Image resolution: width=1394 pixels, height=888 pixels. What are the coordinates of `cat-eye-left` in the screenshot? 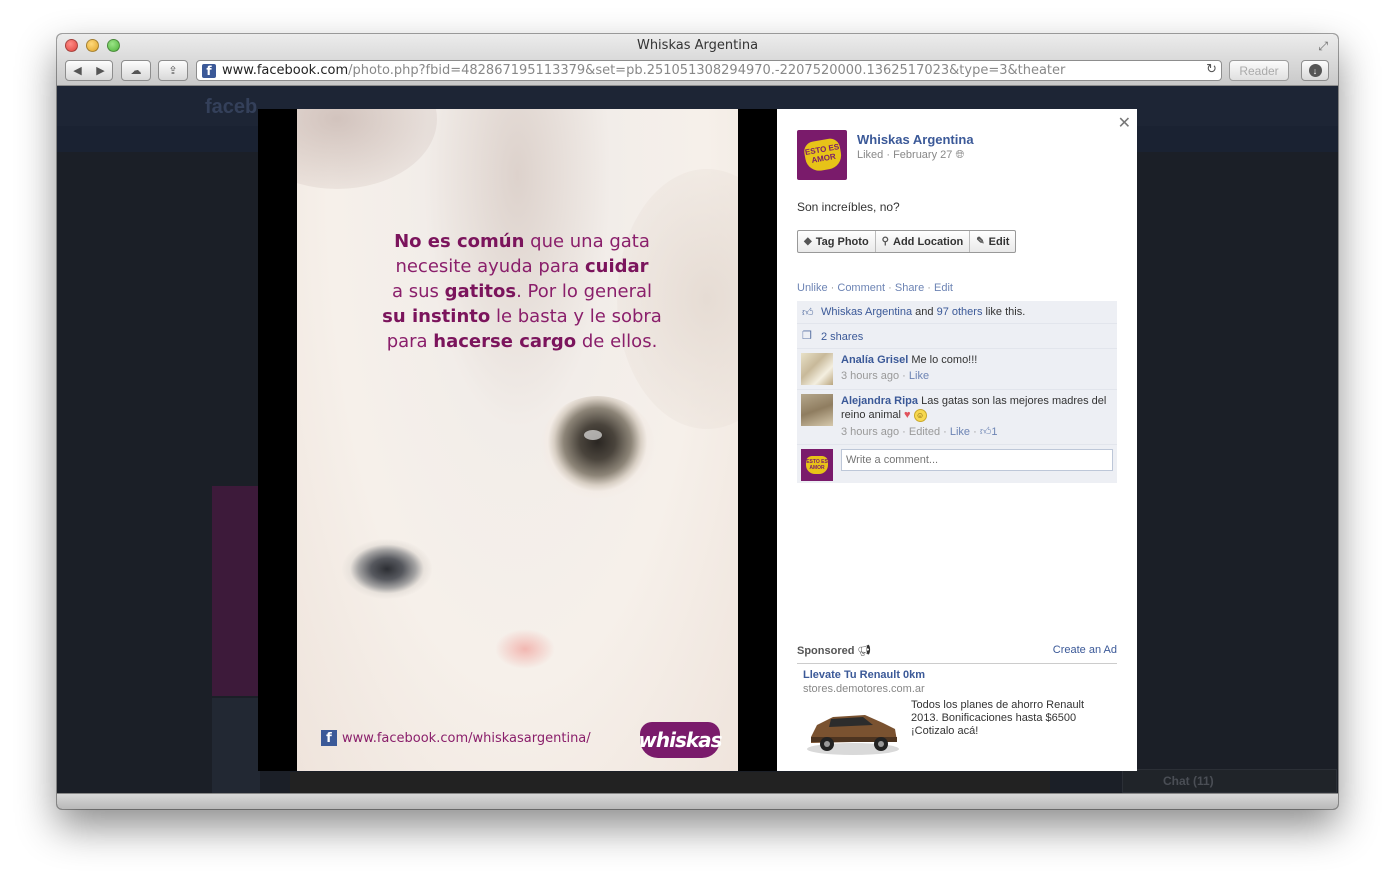 It's located at (387, 569).